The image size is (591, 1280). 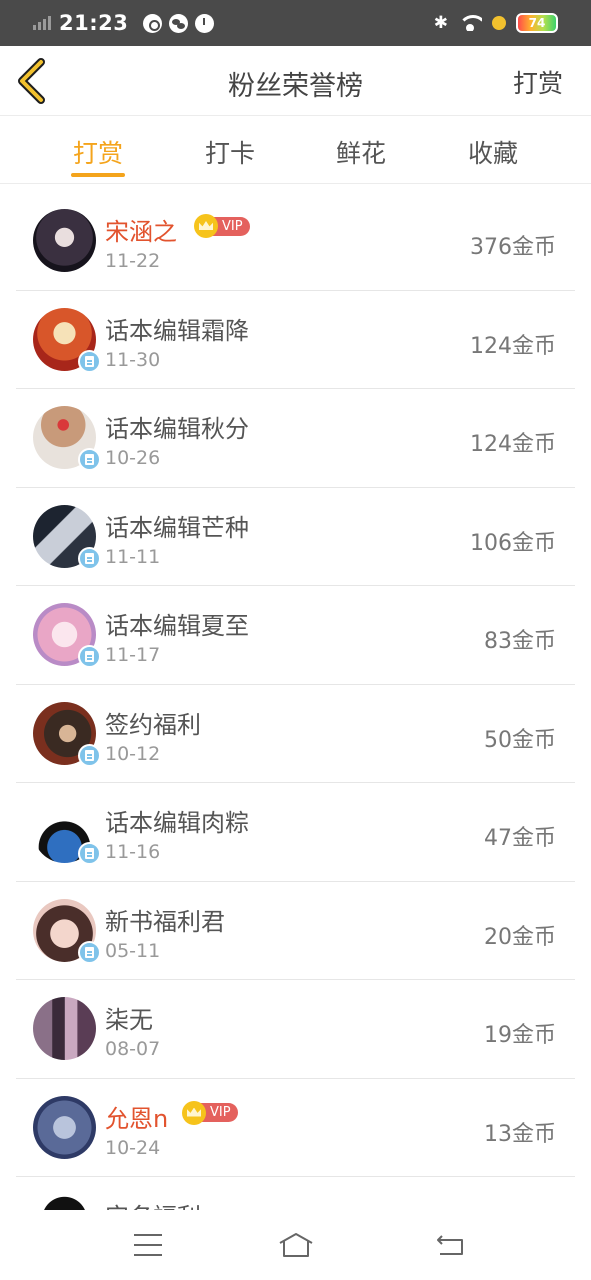 I want to click on tab-favorites: 收藏, so click(x=493, y=152).